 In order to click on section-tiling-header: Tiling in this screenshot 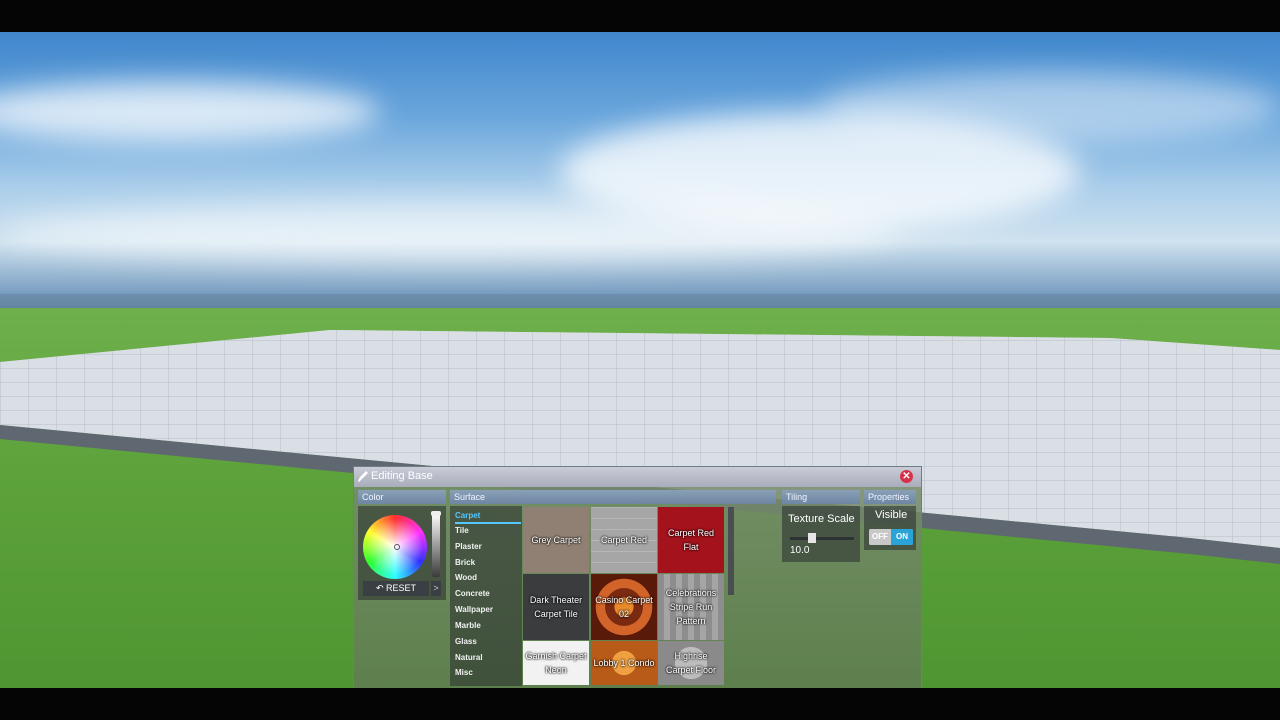, I will do `click(821, 497)`.